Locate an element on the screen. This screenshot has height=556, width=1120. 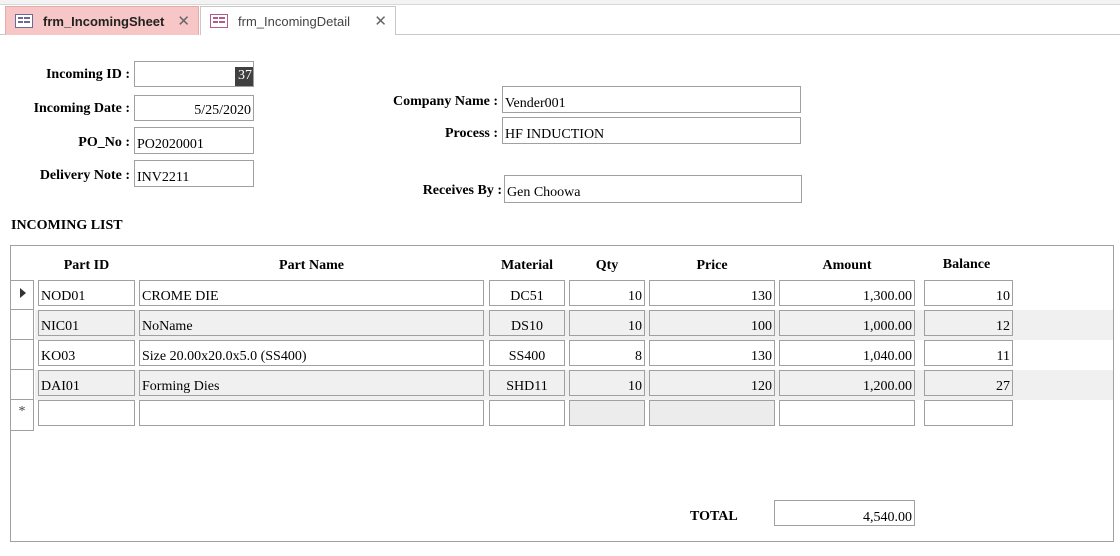
total-label: TOTAL is located at coordinates (714, 516).